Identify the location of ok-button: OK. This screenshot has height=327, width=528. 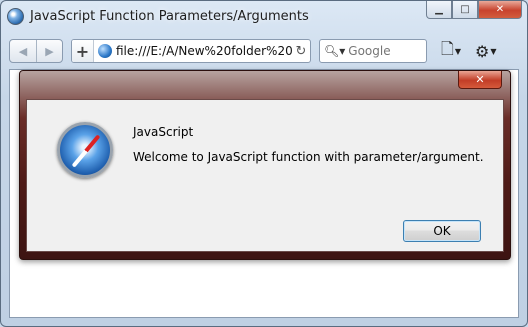
(442, 231).